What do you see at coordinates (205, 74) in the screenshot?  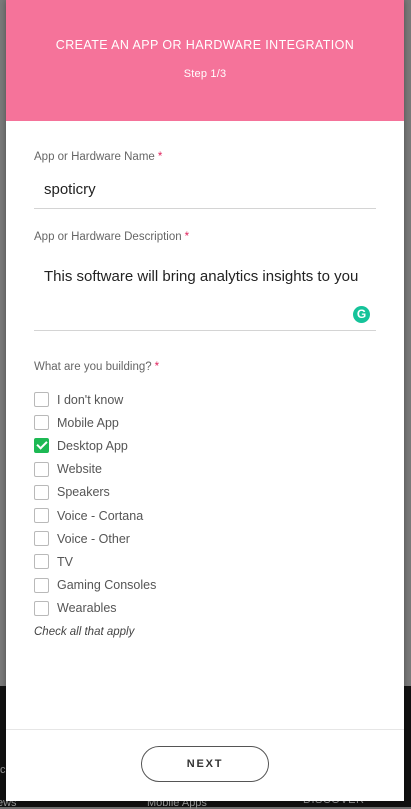 I see `step-indicator: Step 1/3` at bounding box center [205, 74].